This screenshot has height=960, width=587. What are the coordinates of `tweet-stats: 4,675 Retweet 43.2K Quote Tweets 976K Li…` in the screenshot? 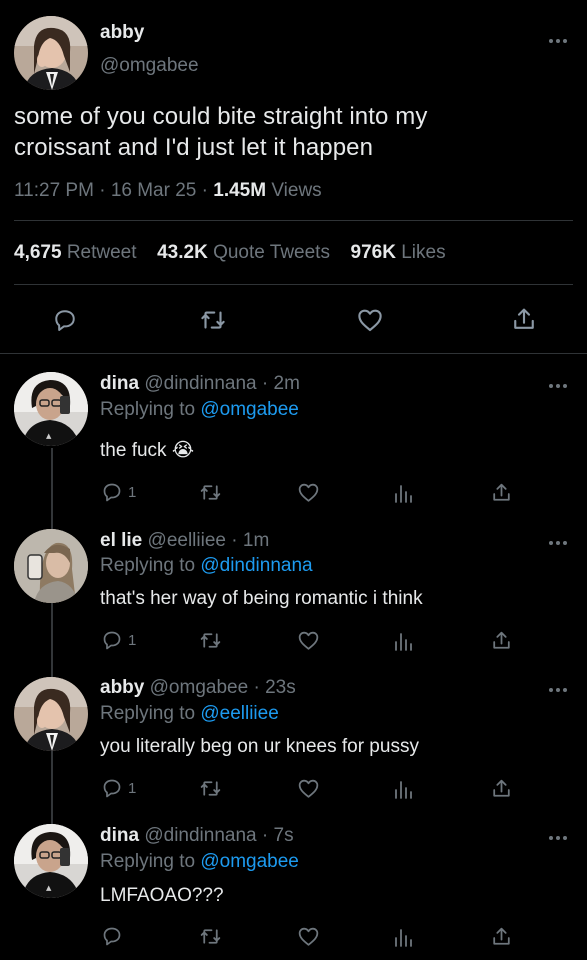 It's located at (230, 253).